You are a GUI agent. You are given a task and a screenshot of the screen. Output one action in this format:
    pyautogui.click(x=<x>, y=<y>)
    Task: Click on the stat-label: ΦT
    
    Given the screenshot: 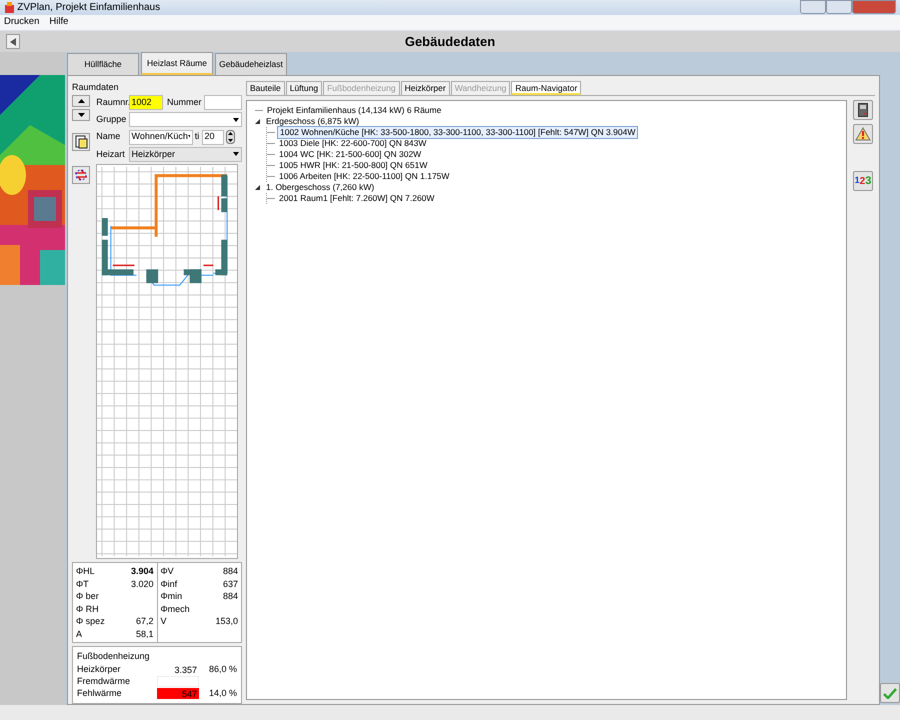 What is the action you would take?
    pyautogui.click(x=82, y=584)
    